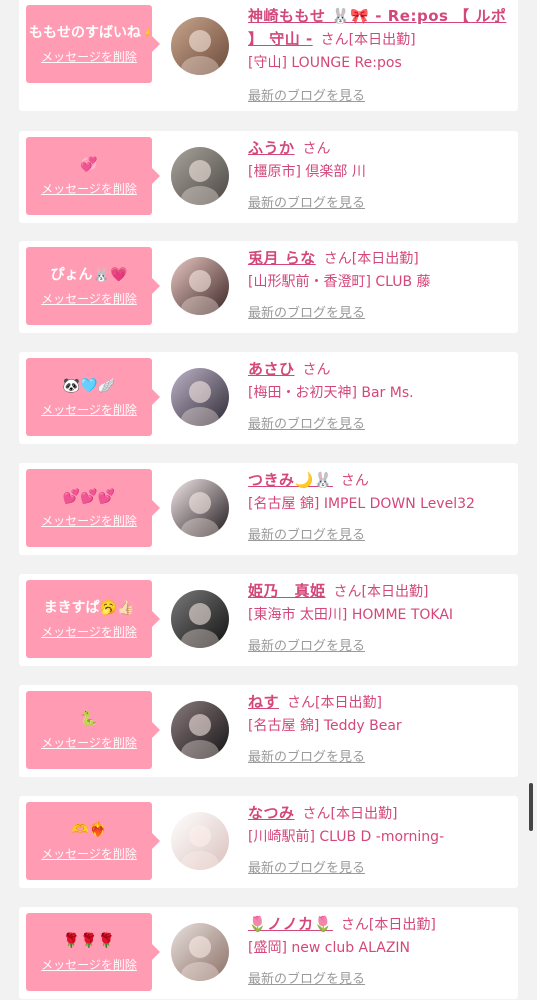 The height and width of the screenshot is (1000, 537). Describe the element at coordinates (271, 369) in the screenshot. I see `girl-name-link: あさひ` at that location.